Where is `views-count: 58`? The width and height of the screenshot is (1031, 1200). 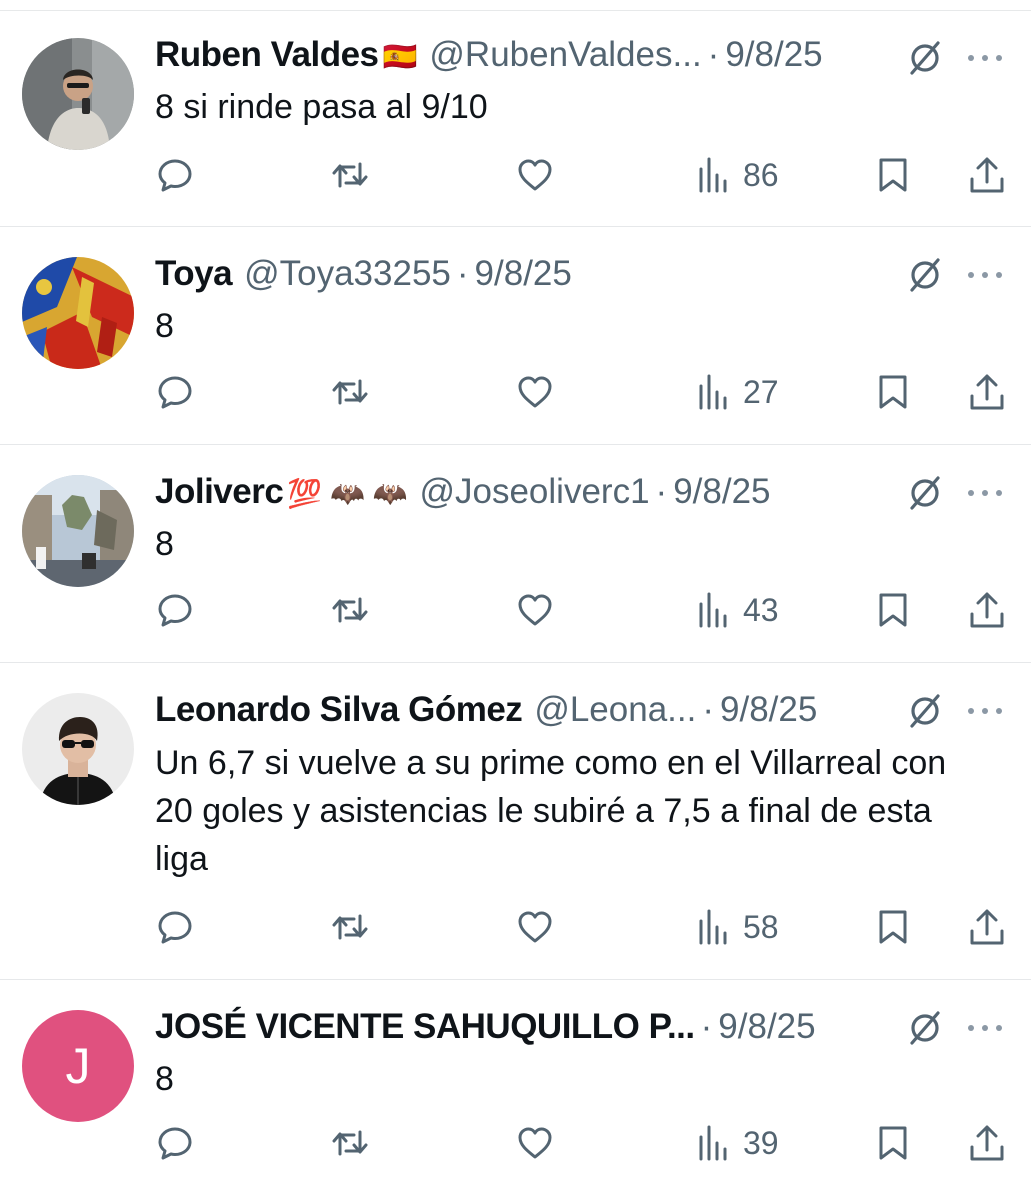
views-count: 58 is located at coordinates (761, 926).